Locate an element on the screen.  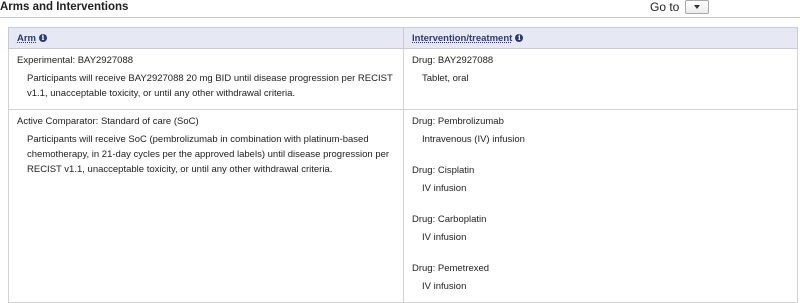
section-header: Arms and Interventions Go to is located at coordinates (400, 9).